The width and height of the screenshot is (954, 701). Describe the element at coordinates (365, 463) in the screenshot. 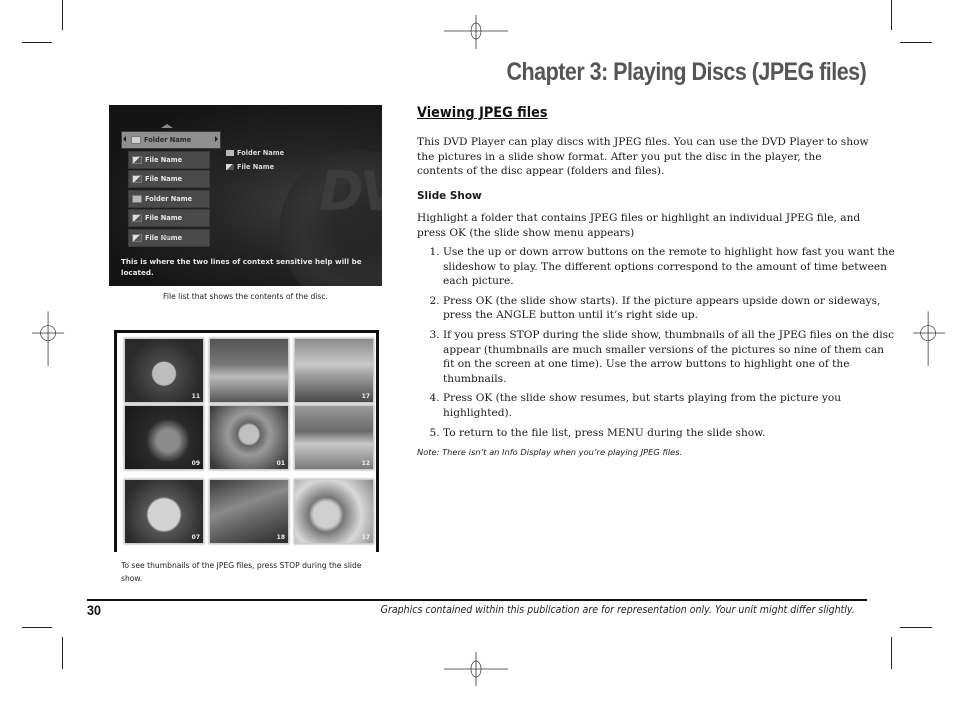

I see `thumbnail-number: 12` at that location.